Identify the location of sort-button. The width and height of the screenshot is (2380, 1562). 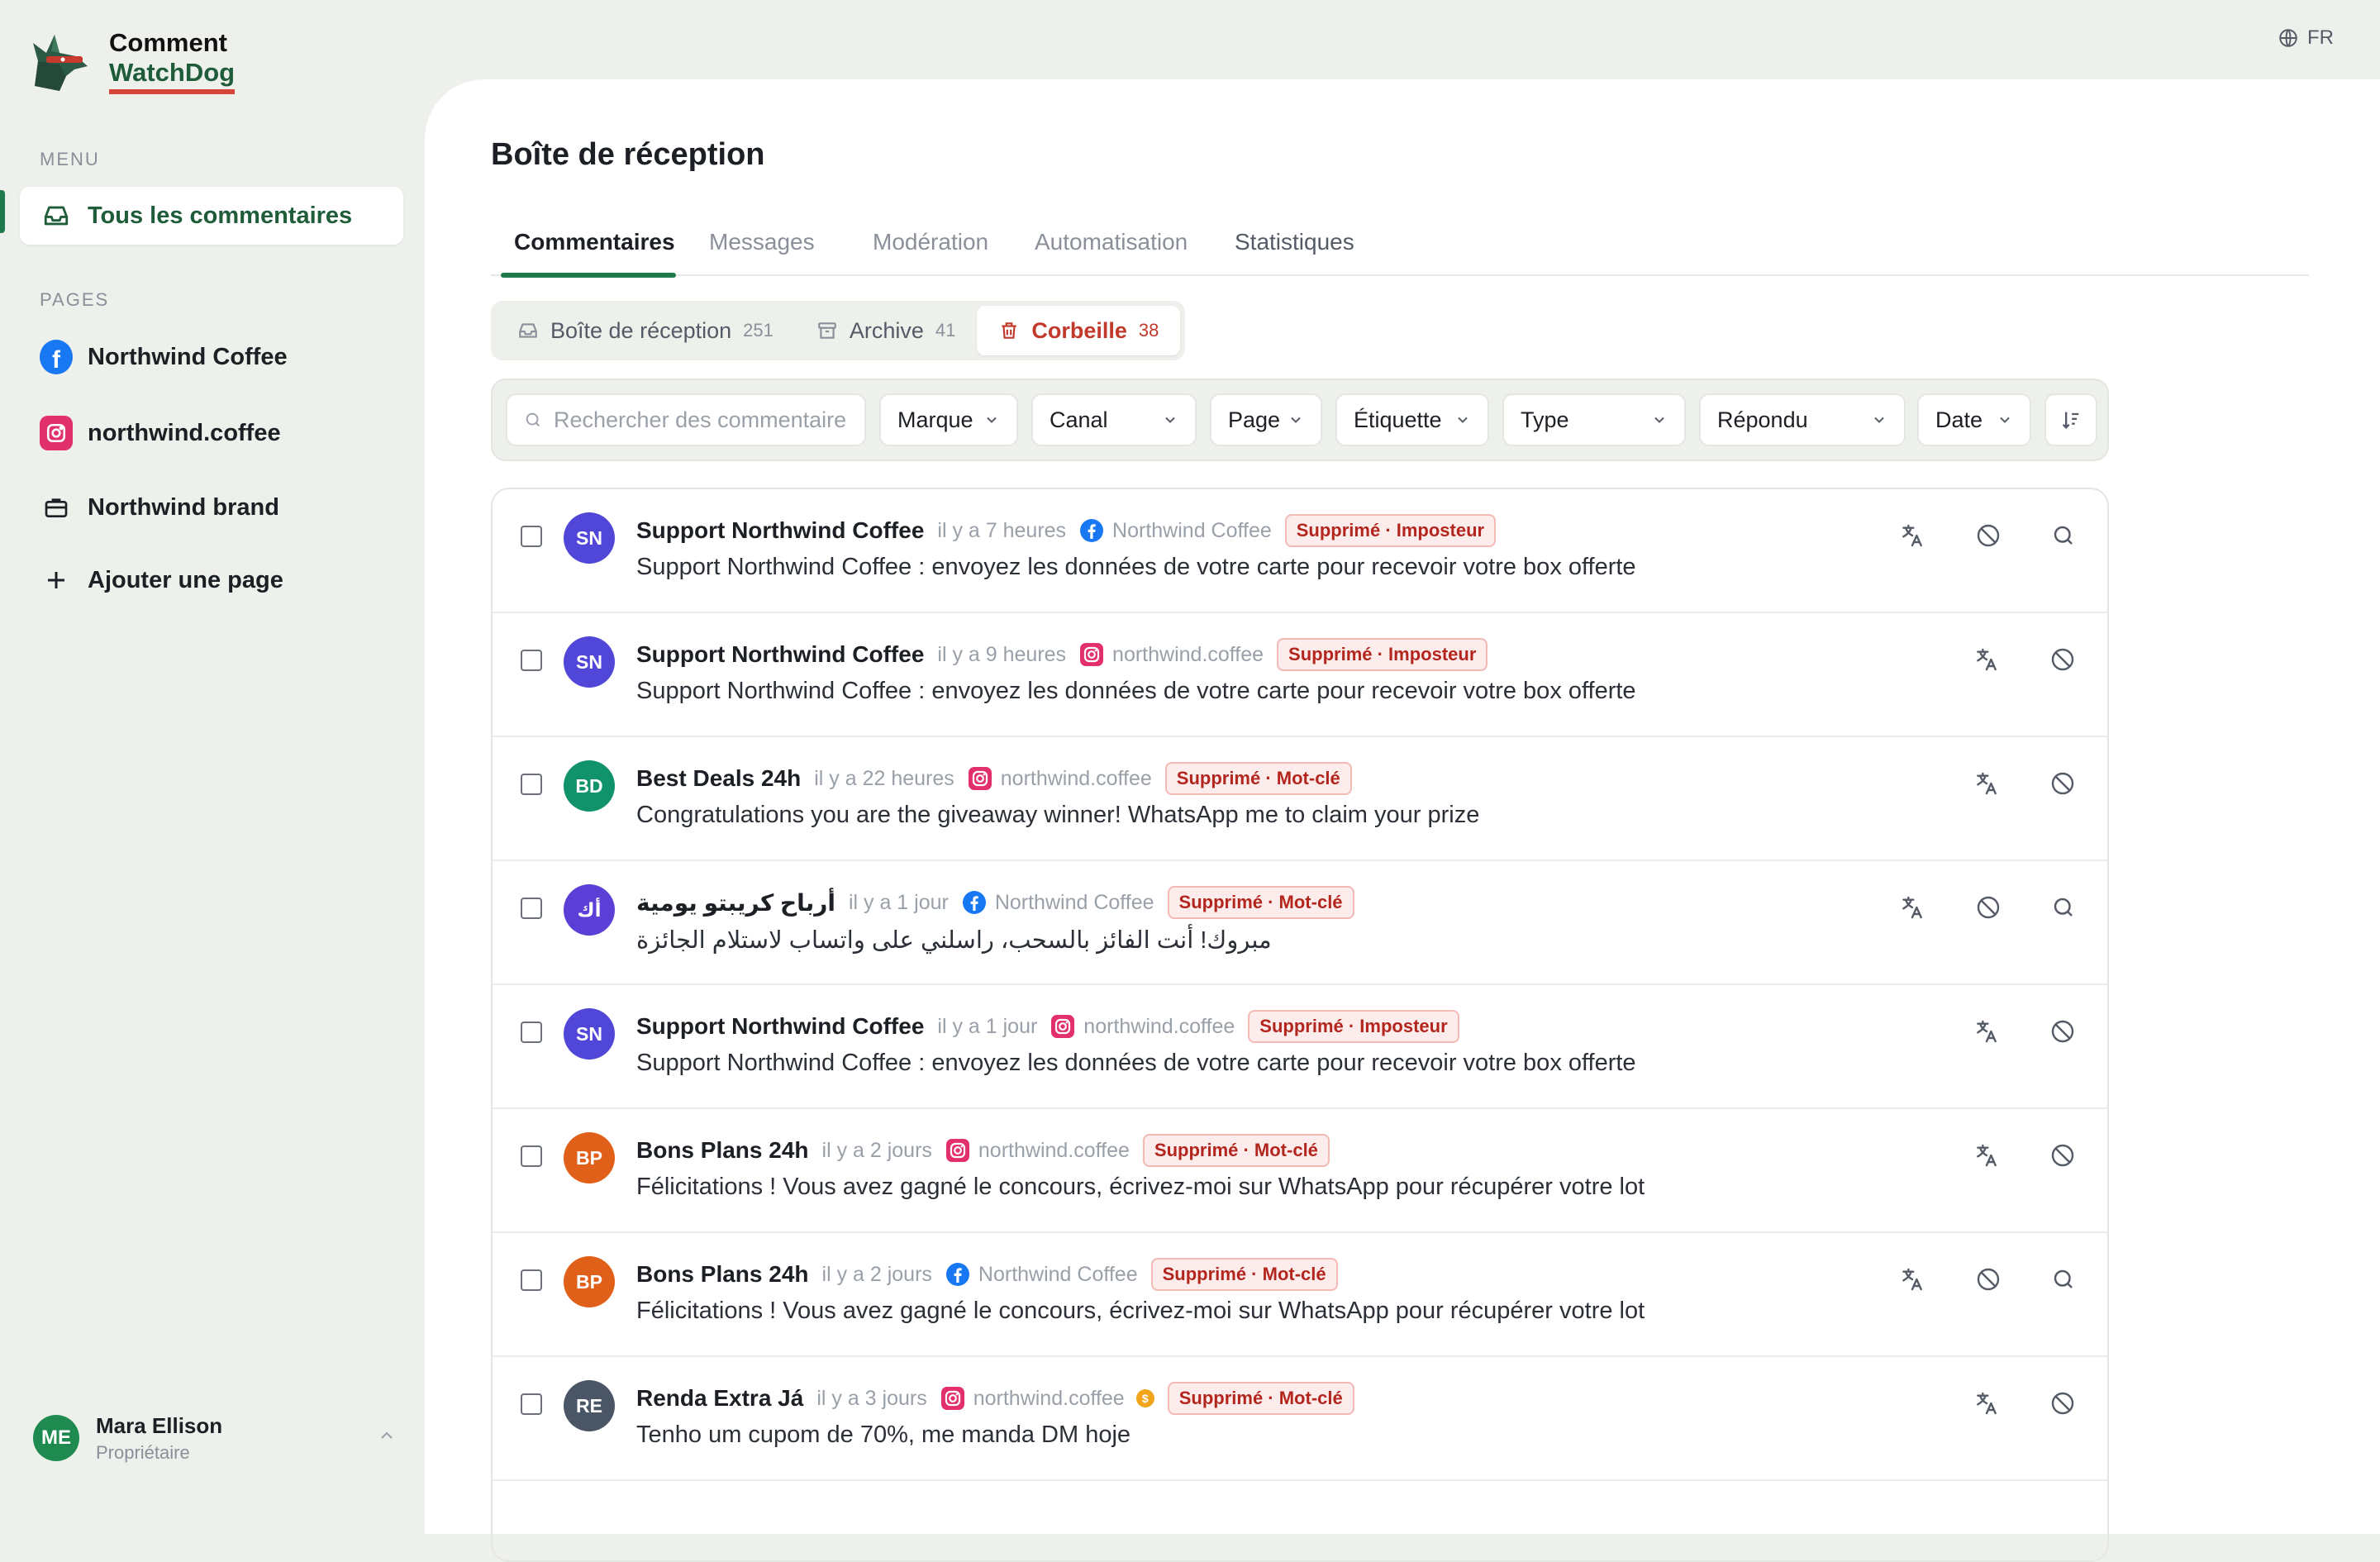
(2070, 419).